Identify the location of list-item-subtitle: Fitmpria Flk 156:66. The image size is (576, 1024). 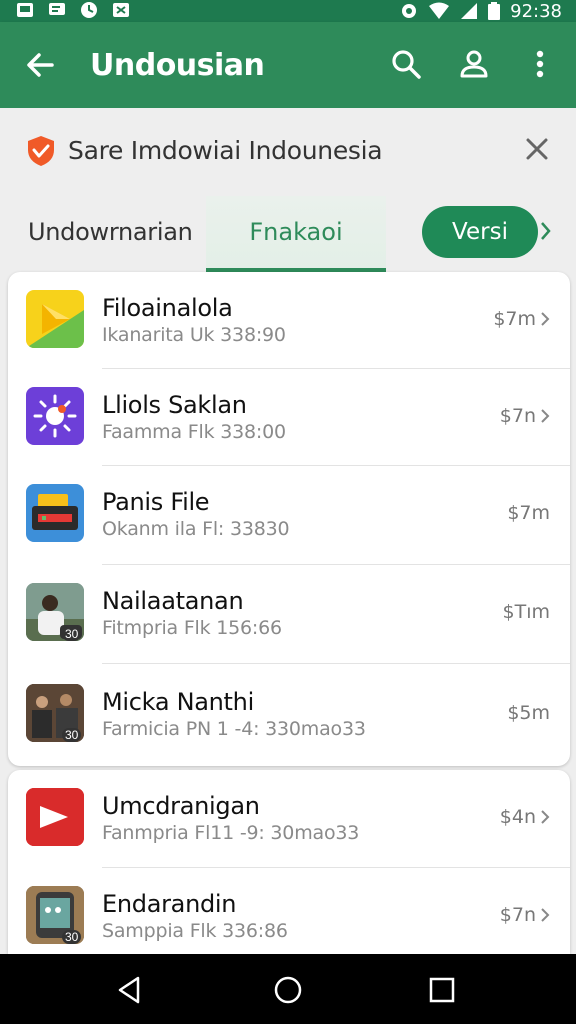
(192, 628).